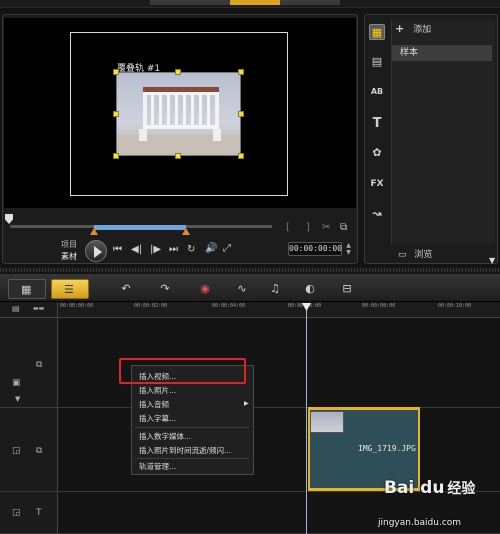  I want to click on resize-handle-t, so click(178, 72).